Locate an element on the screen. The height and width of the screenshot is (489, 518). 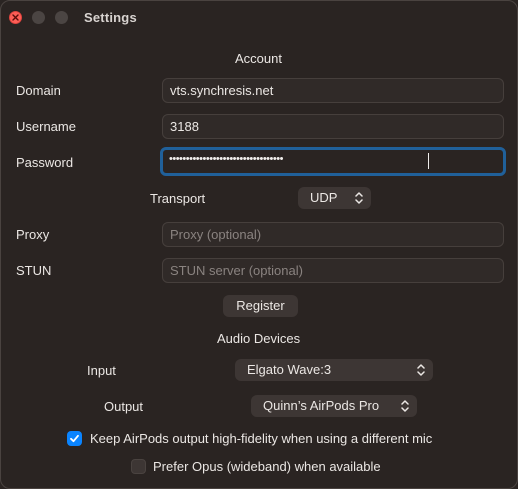
keep-hifi-checkbox is located at coordinates (74, 438).